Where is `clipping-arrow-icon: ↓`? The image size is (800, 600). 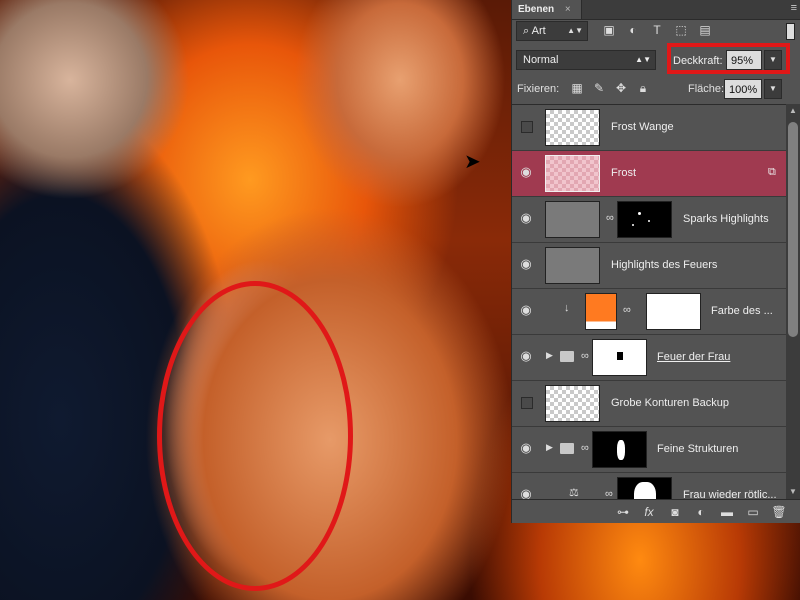
clipping-arrow-icon: ↓ is located at coordinates (567, 308).